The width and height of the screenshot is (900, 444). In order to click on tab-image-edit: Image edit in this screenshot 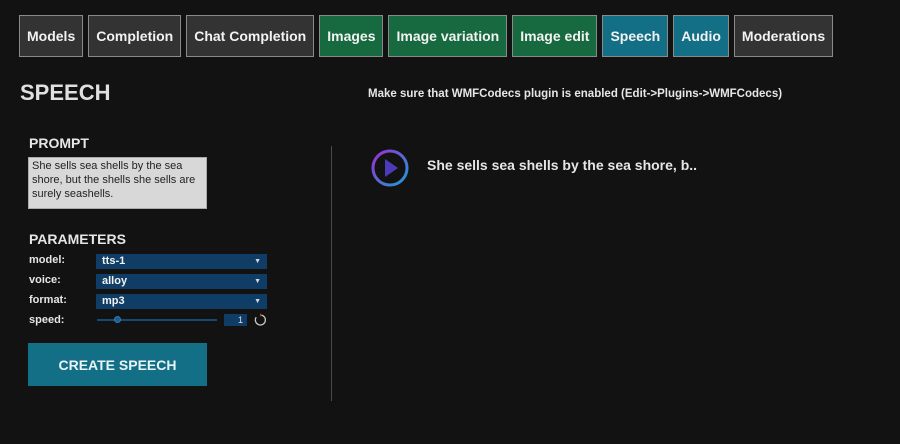, I will do `click(555, 36)`.